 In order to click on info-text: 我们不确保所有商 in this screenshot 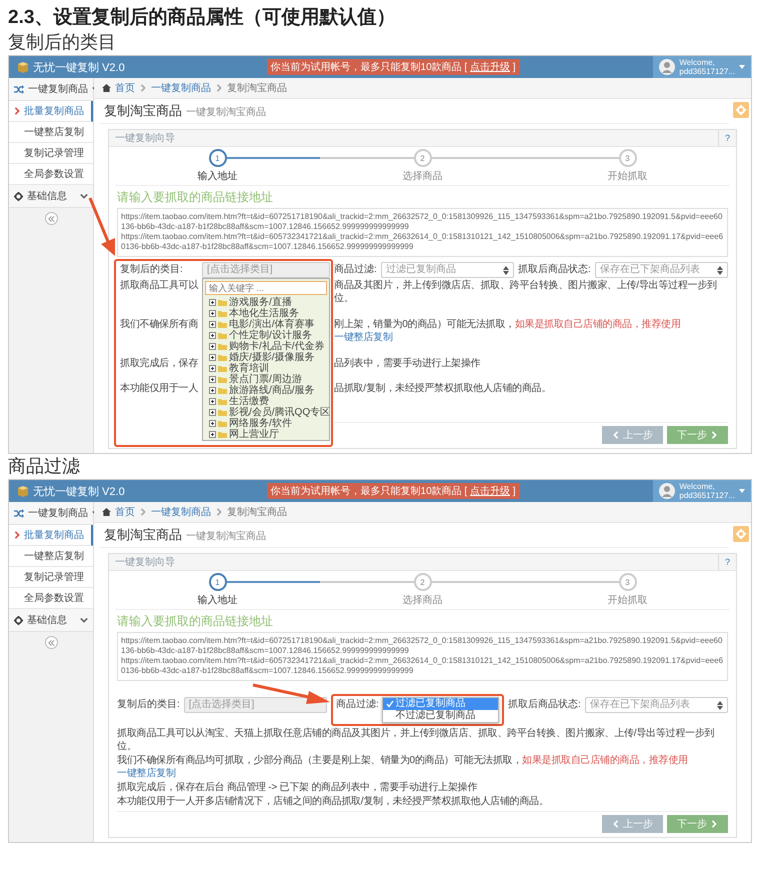, I will do `click(158, 325)`.